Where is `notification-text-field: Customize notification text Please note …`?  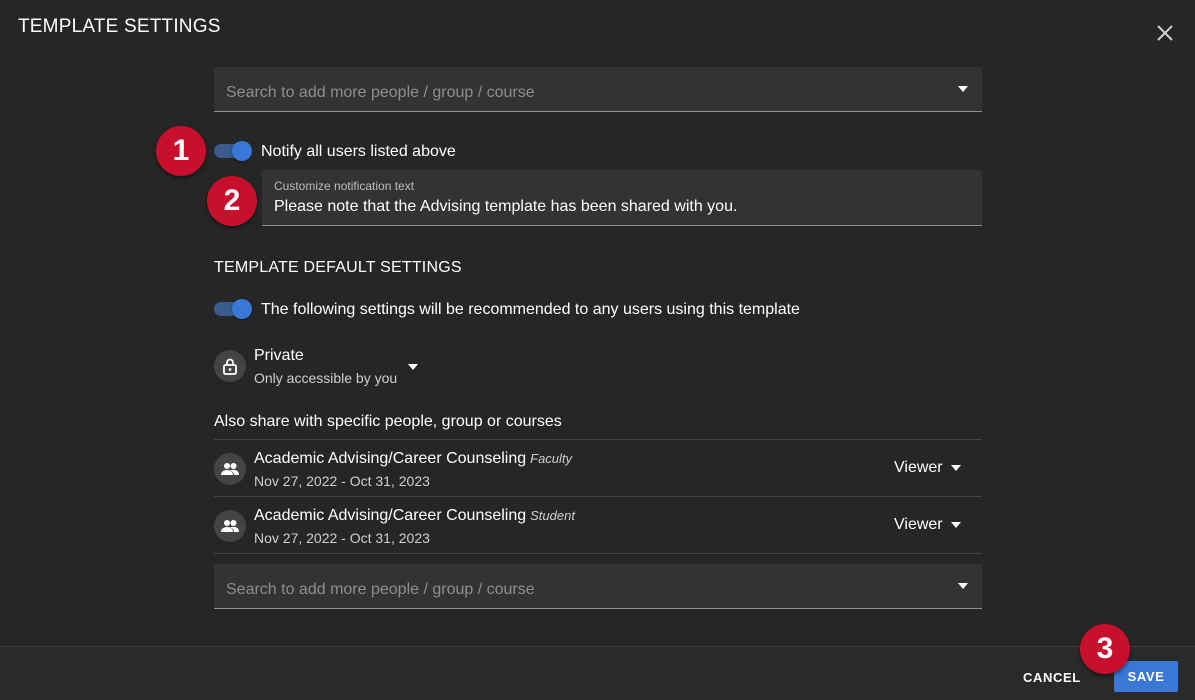 notification-text-field: Customize notification text Please note … is located at coordinates (622, 198).